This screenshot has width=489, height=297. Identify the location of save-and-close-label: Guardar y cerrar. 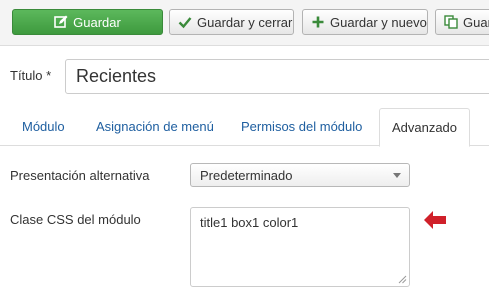
(245, 22).